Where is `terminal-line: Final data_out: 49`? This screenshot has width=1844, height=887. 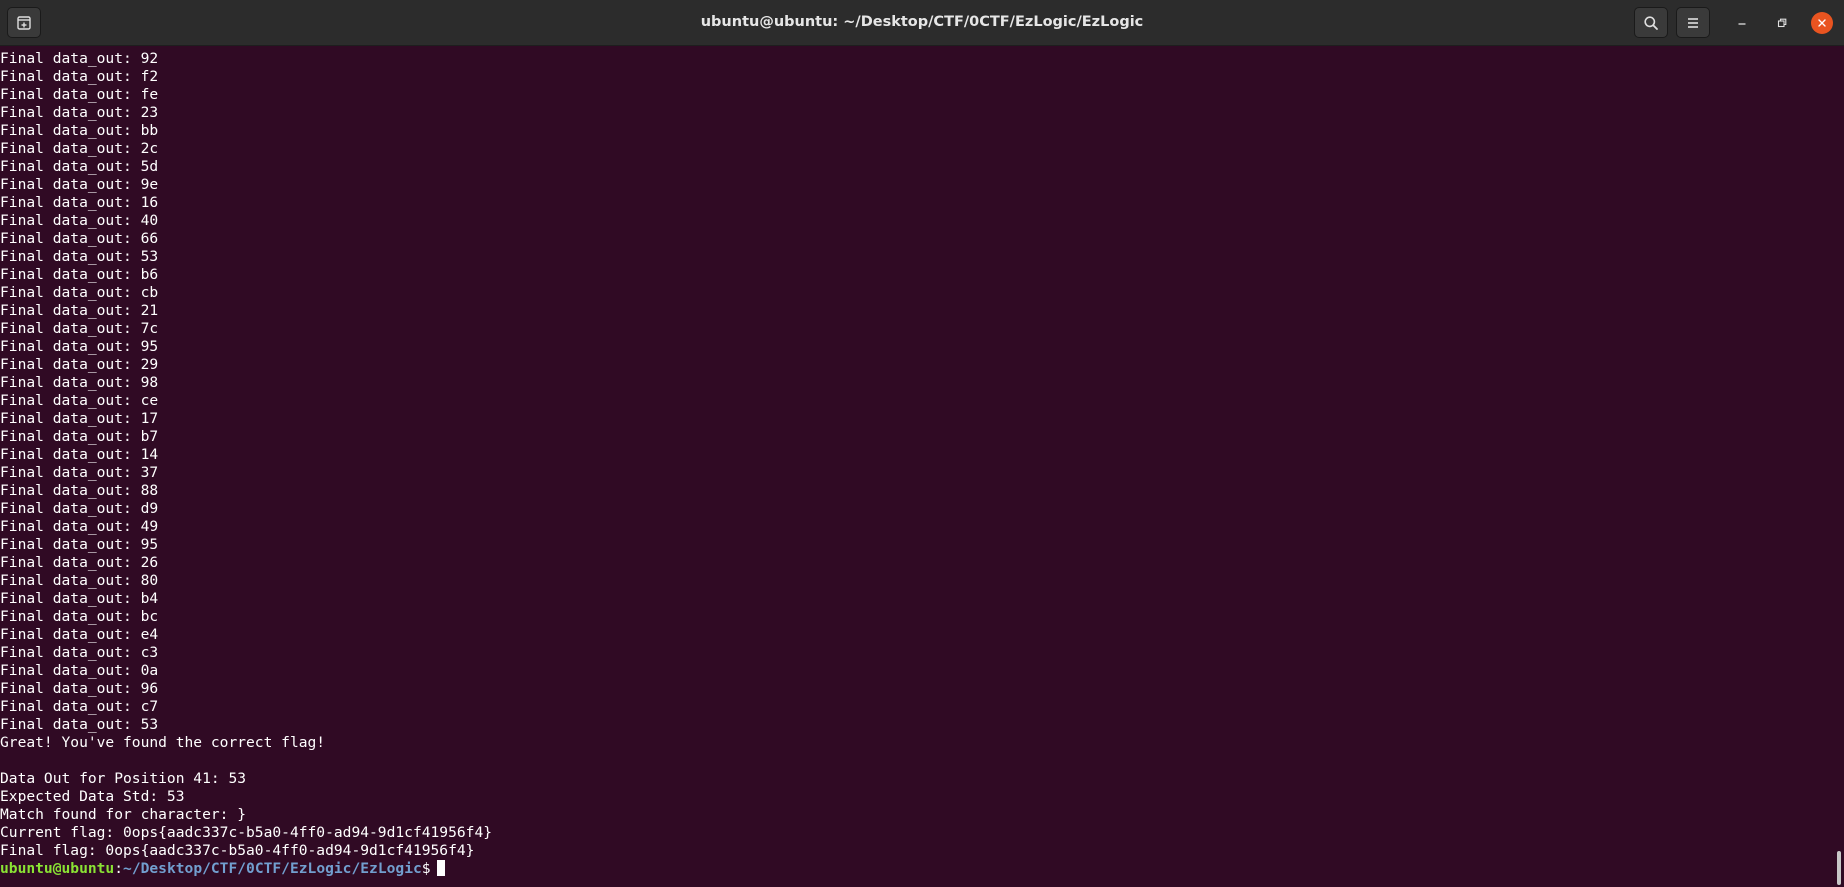
terminal-line: Final data_out: 49 is located at coordinates (79, 526).